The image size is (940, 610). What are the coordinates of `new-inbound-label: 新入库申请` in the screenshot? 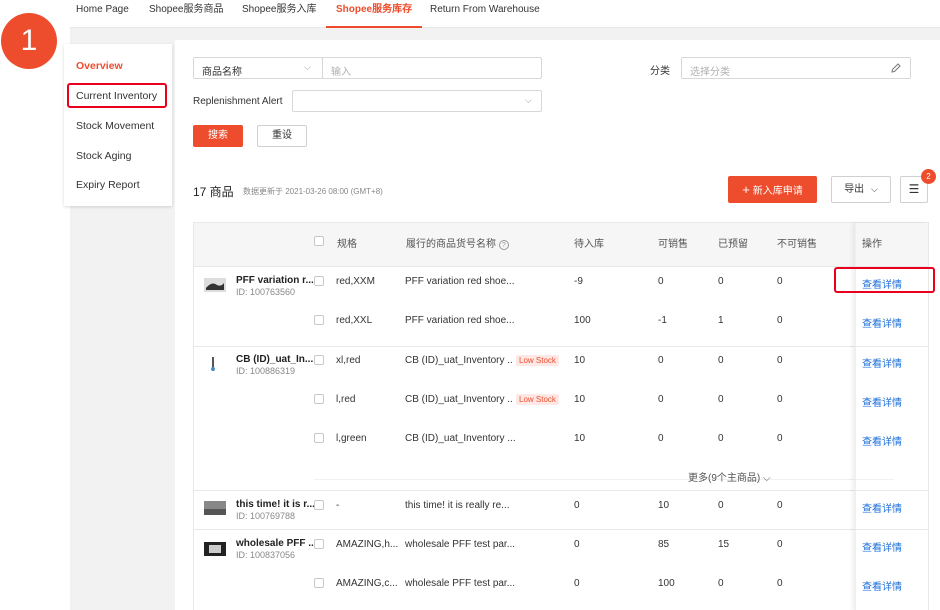 It's located at (777, 191).